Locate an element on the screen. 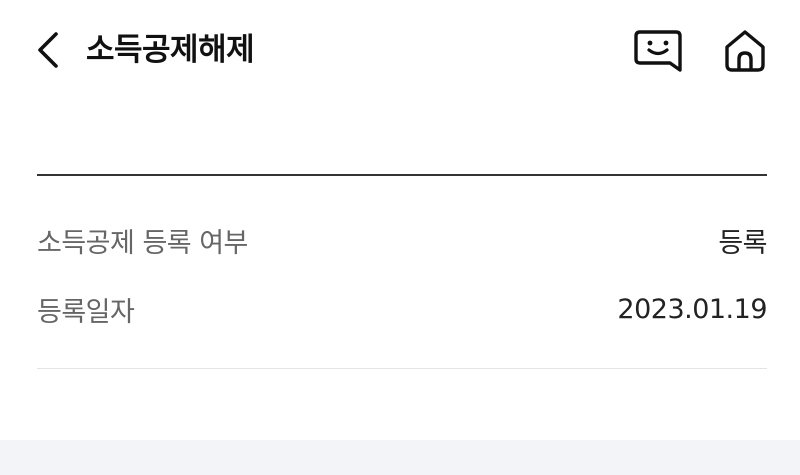 This screenshot has width=800, height=475. detail-label: 소득공제 등록 여부 is located at coordinates (142, 243).